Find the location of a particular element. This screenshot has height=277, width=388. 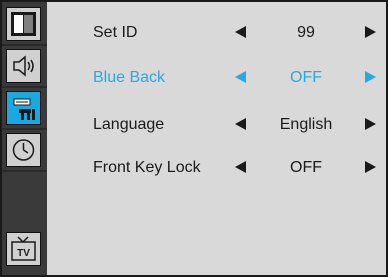

menu-item-blue-back: Blue Back OFF is located at coordinates (216, 78).